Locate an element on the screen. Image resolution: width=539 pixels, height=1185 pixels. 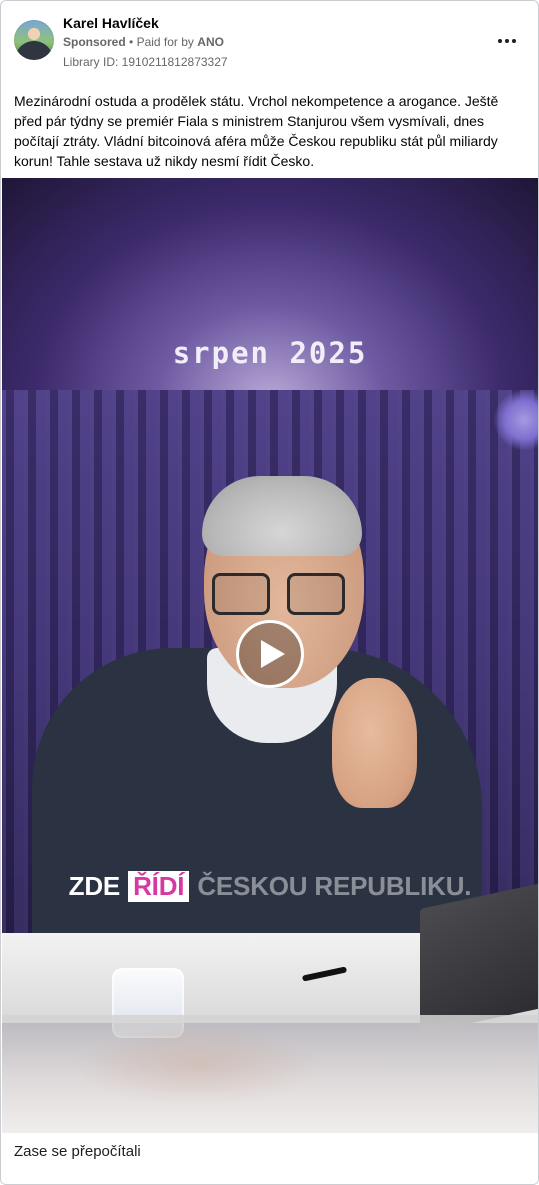
play-icon is located at coordinates (270, 654).